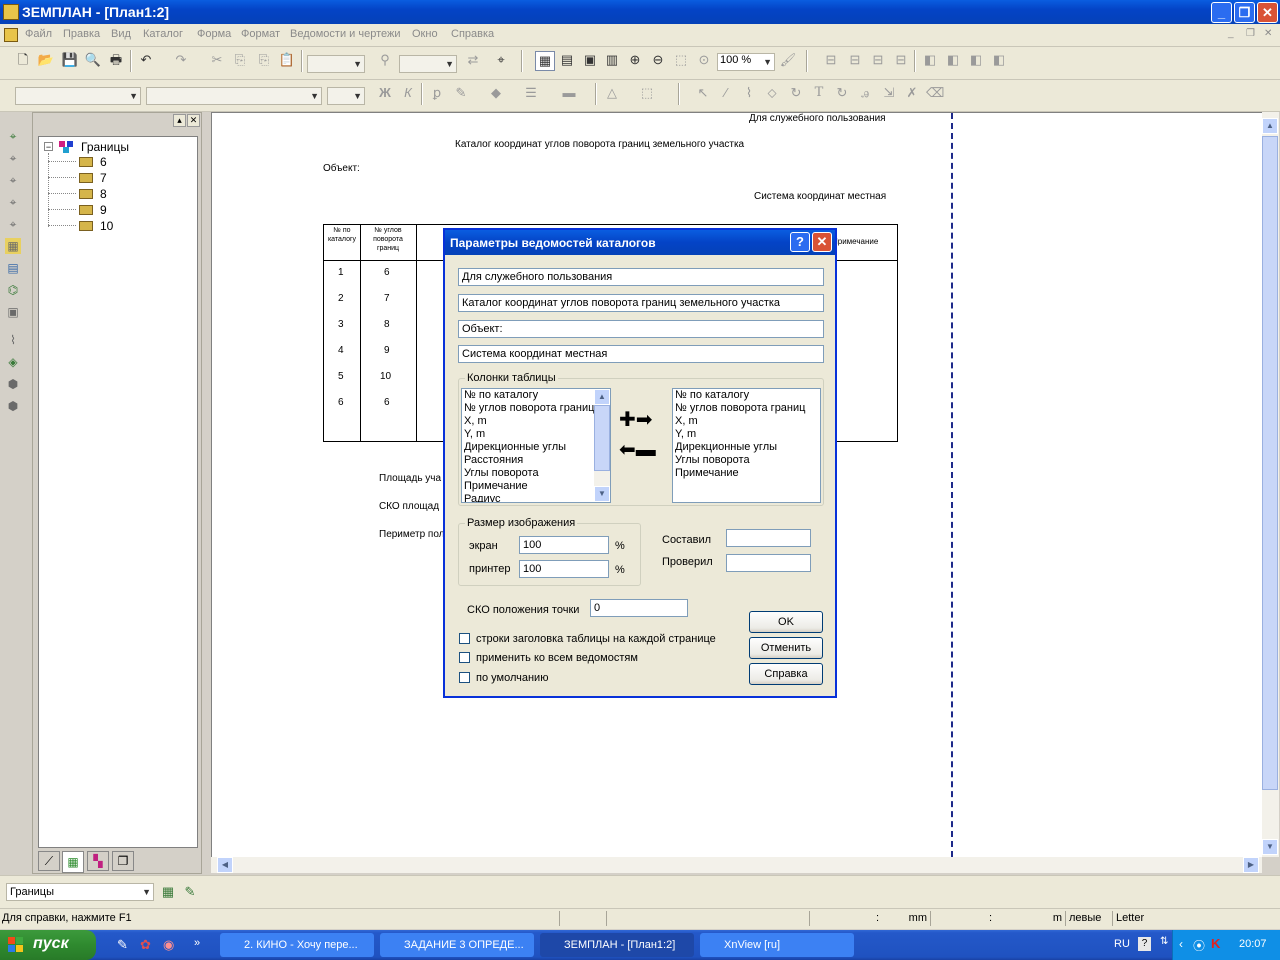 This screenshot has height=960, width=1280. What do you see at coordinates (473, 60) in the screenshot?
I see `arrows-icon: ⇄` at bounding box center [473, 60].